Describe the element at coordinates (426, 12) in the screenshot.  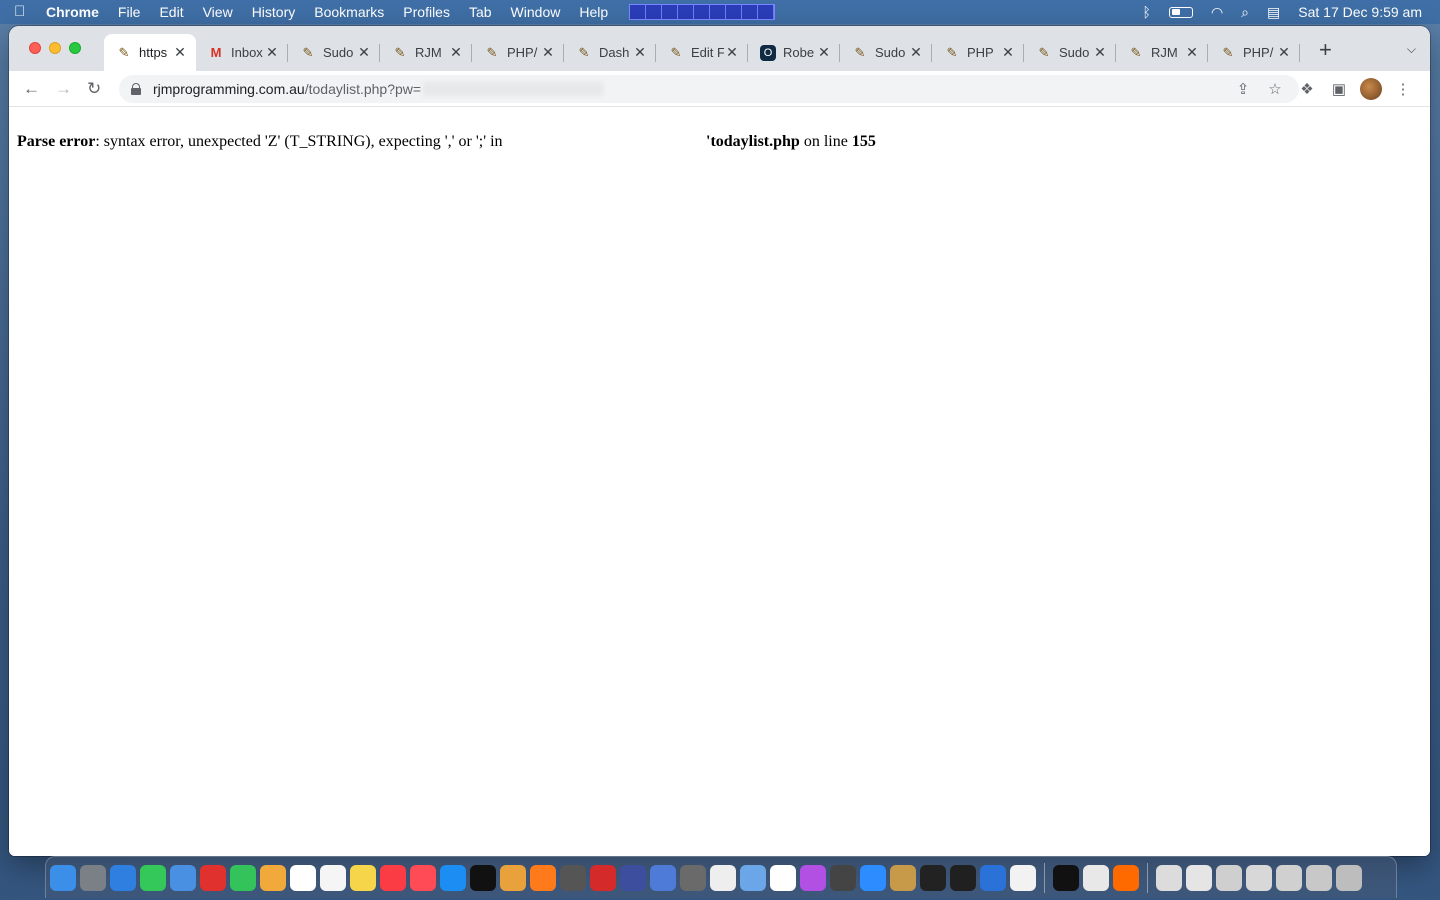
I see `menu-profiles: Profiles` at that location.